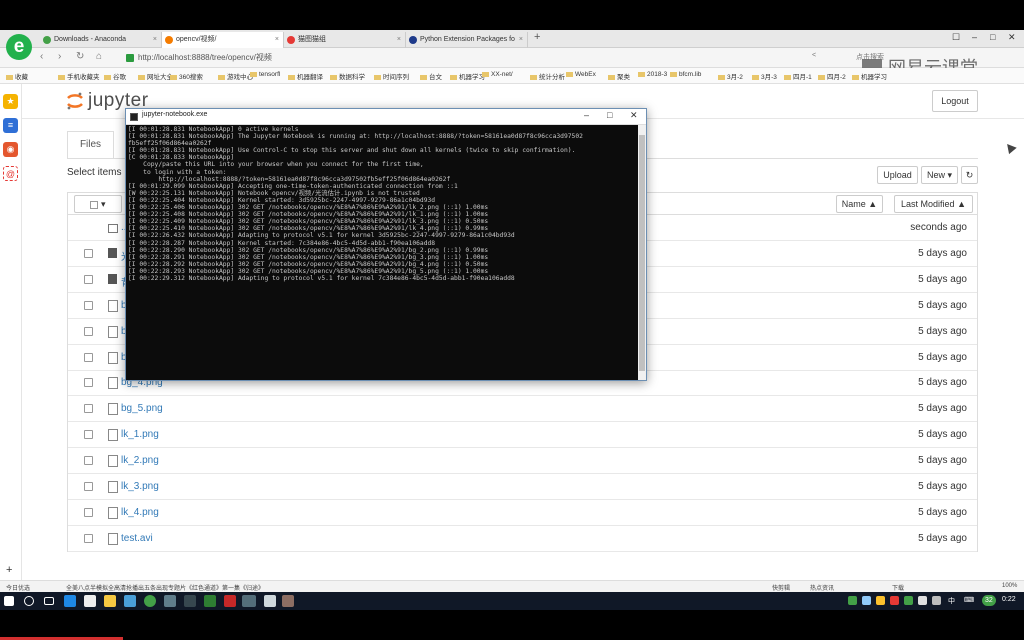 The width and height of the screenshot is (1024, 640). I want to click on tab-python-packages: Python Extension Packages fo ×, so click(467, 40).